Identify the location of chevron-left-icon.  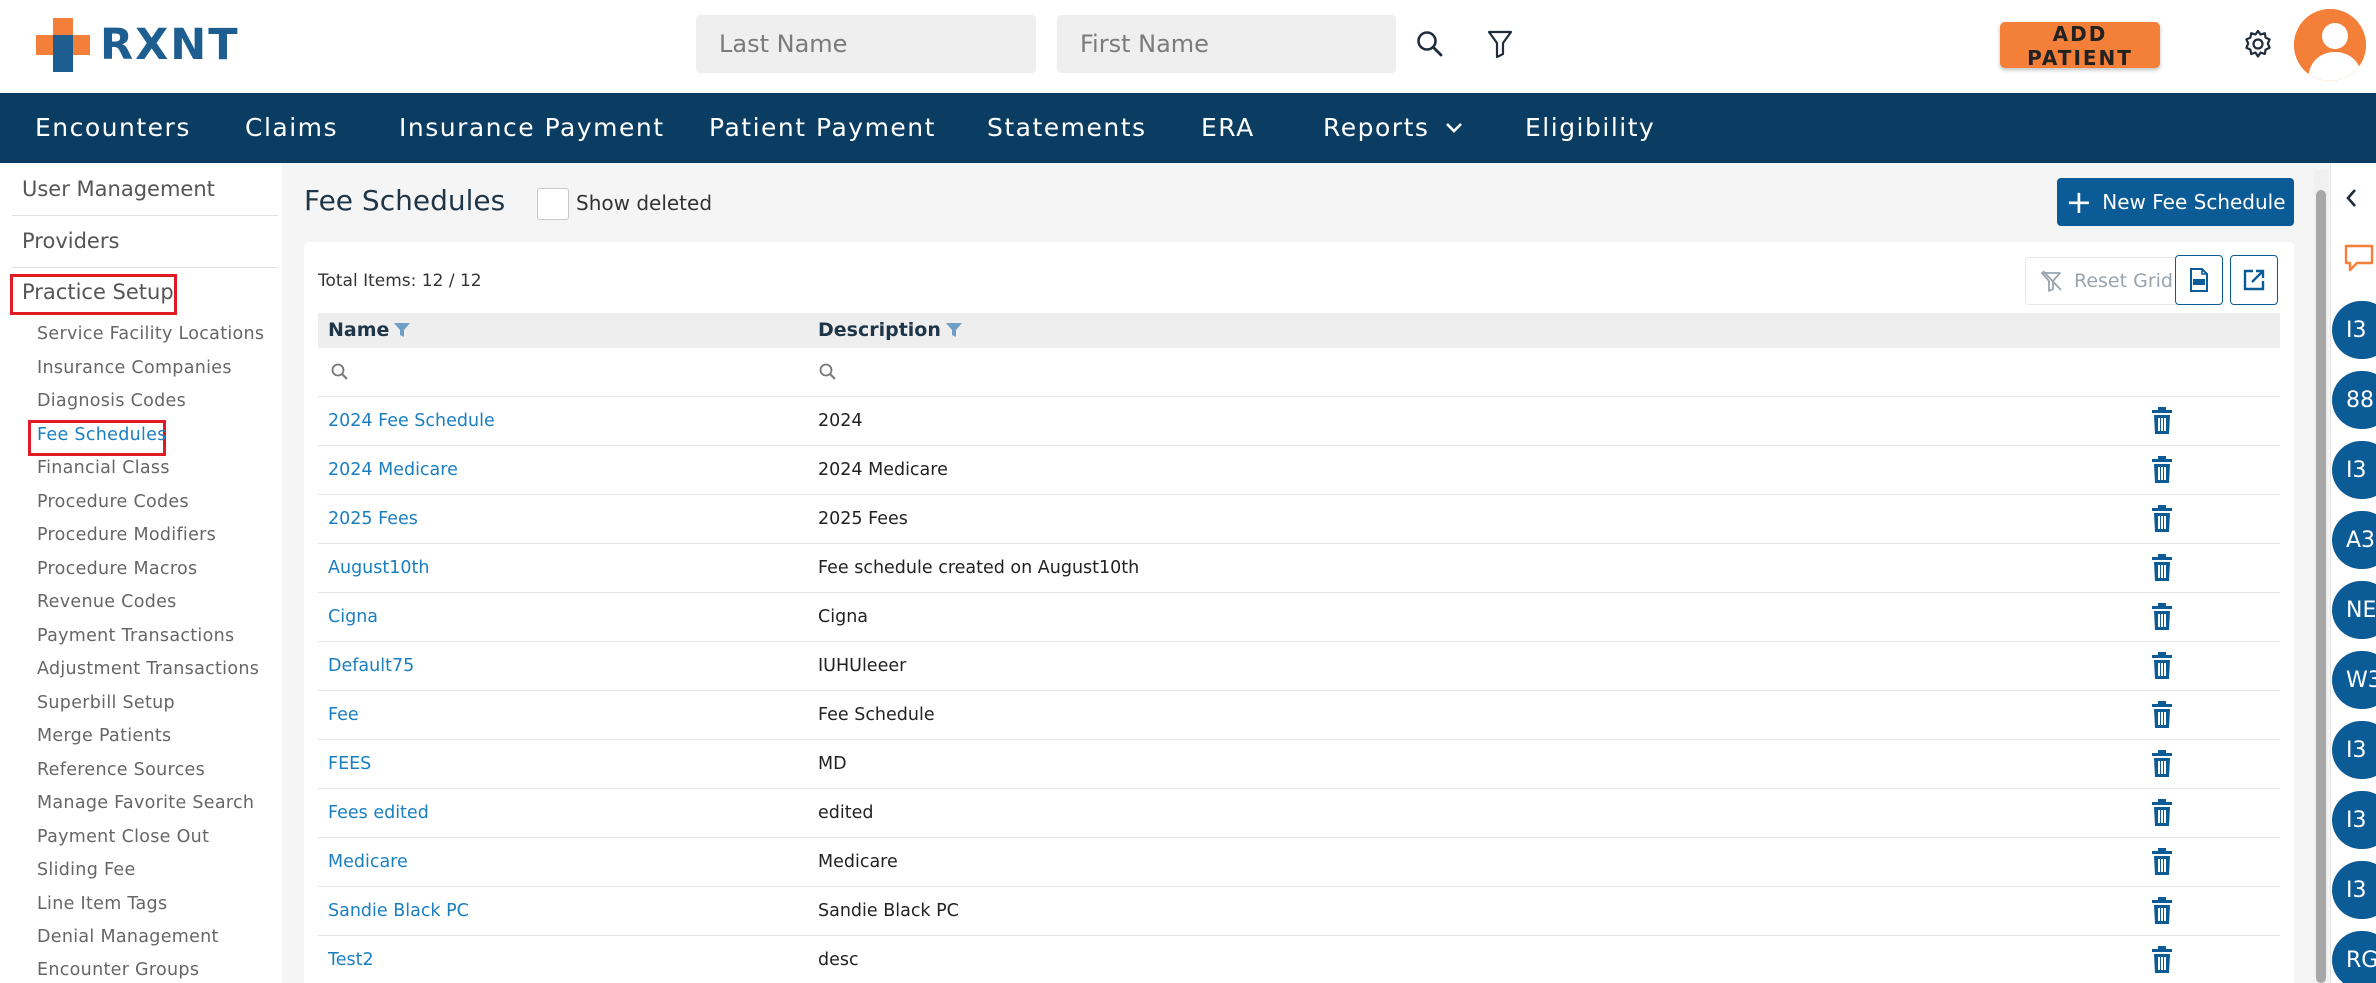
(2352, 198).